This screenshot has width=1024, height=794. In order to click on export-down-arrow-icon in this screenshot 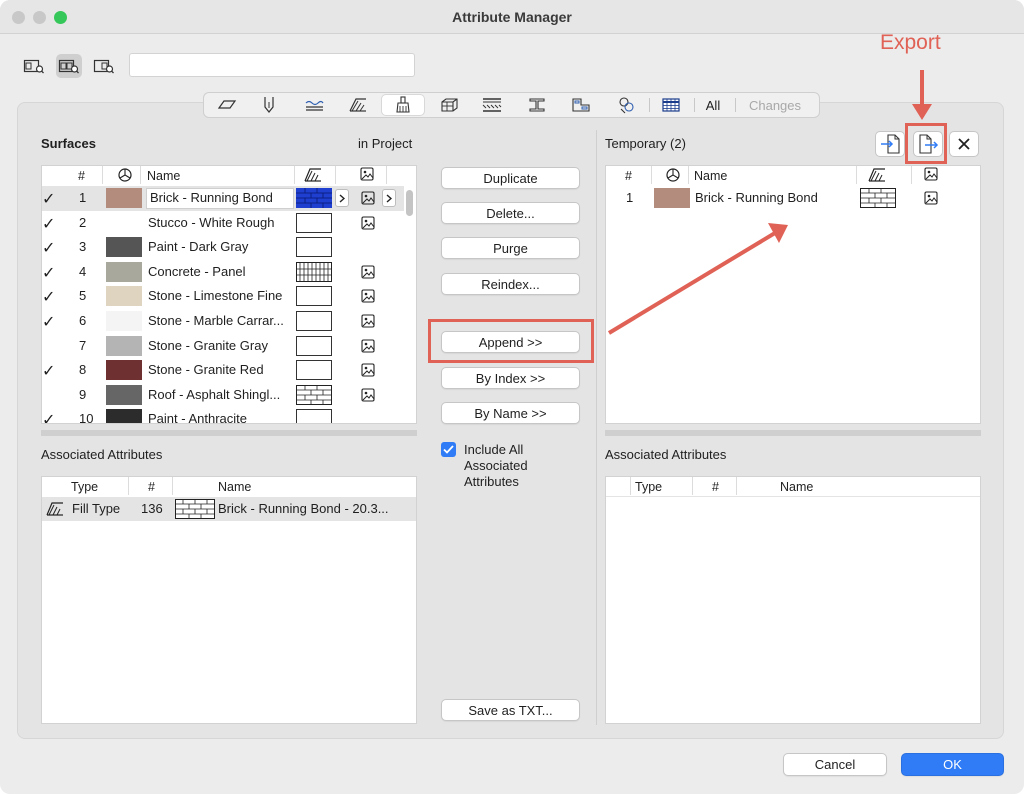, I will do `click(922, 95)`.